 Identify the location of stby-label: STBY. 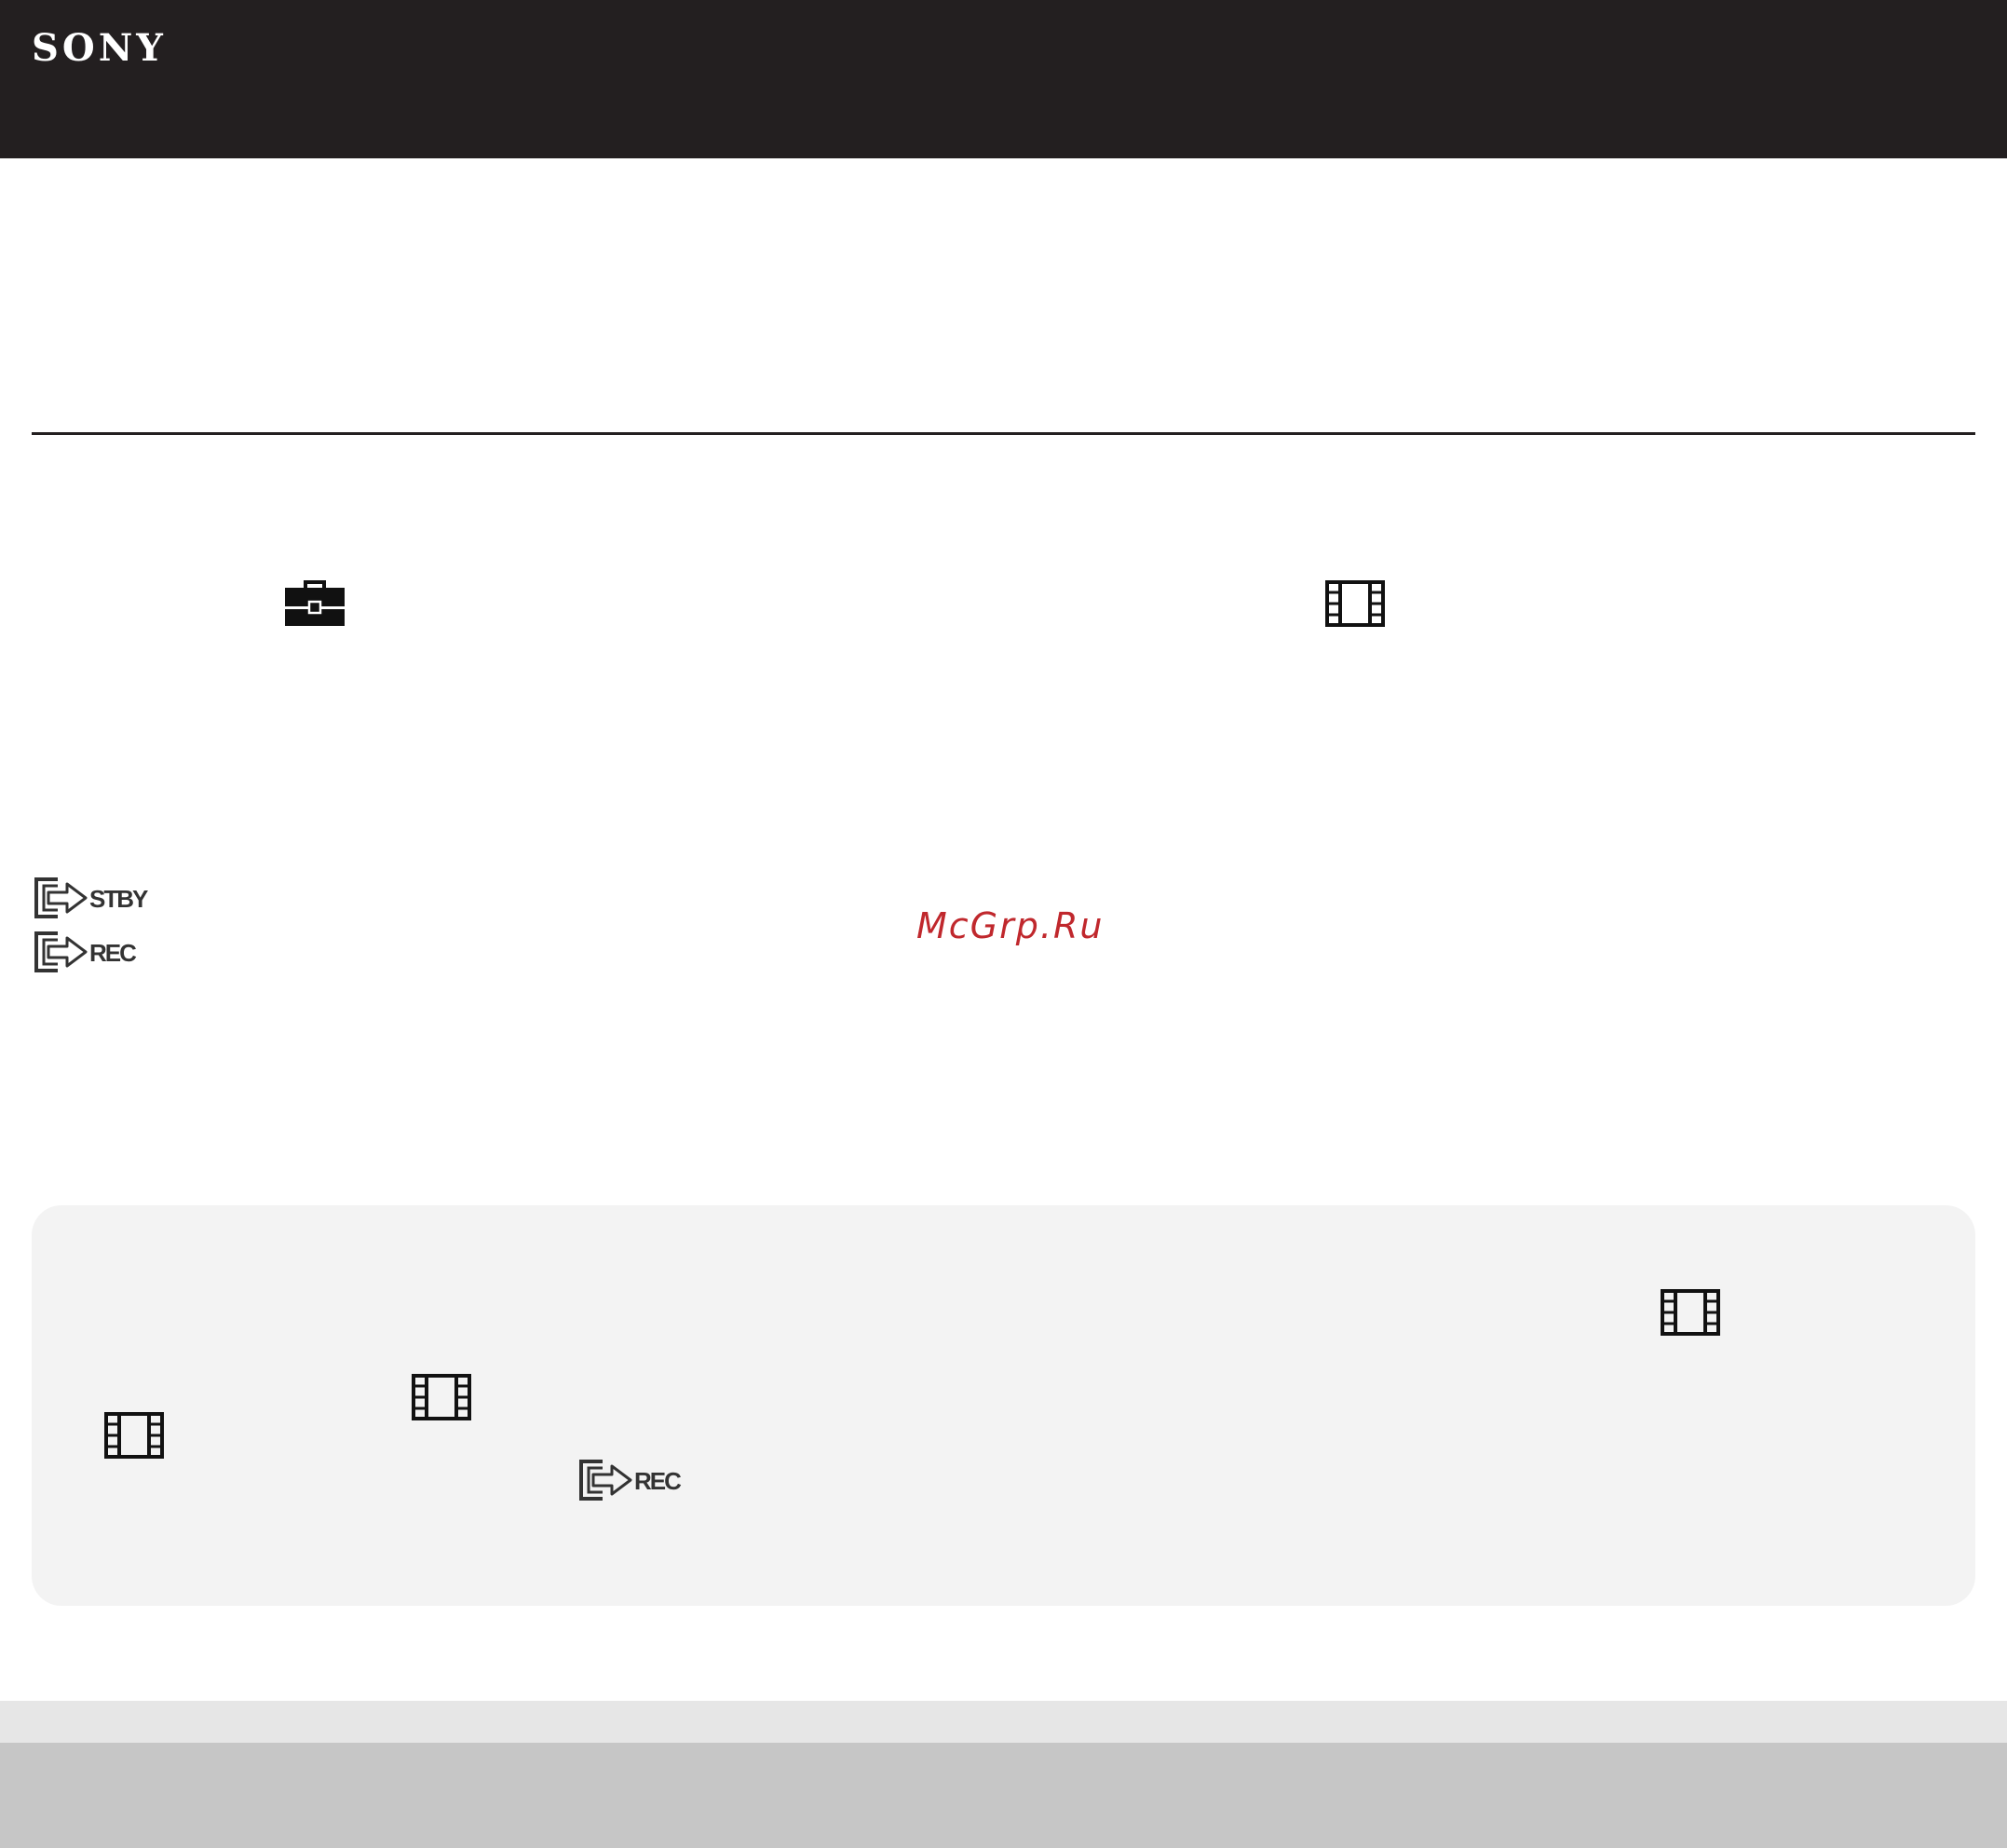
(119, 899).